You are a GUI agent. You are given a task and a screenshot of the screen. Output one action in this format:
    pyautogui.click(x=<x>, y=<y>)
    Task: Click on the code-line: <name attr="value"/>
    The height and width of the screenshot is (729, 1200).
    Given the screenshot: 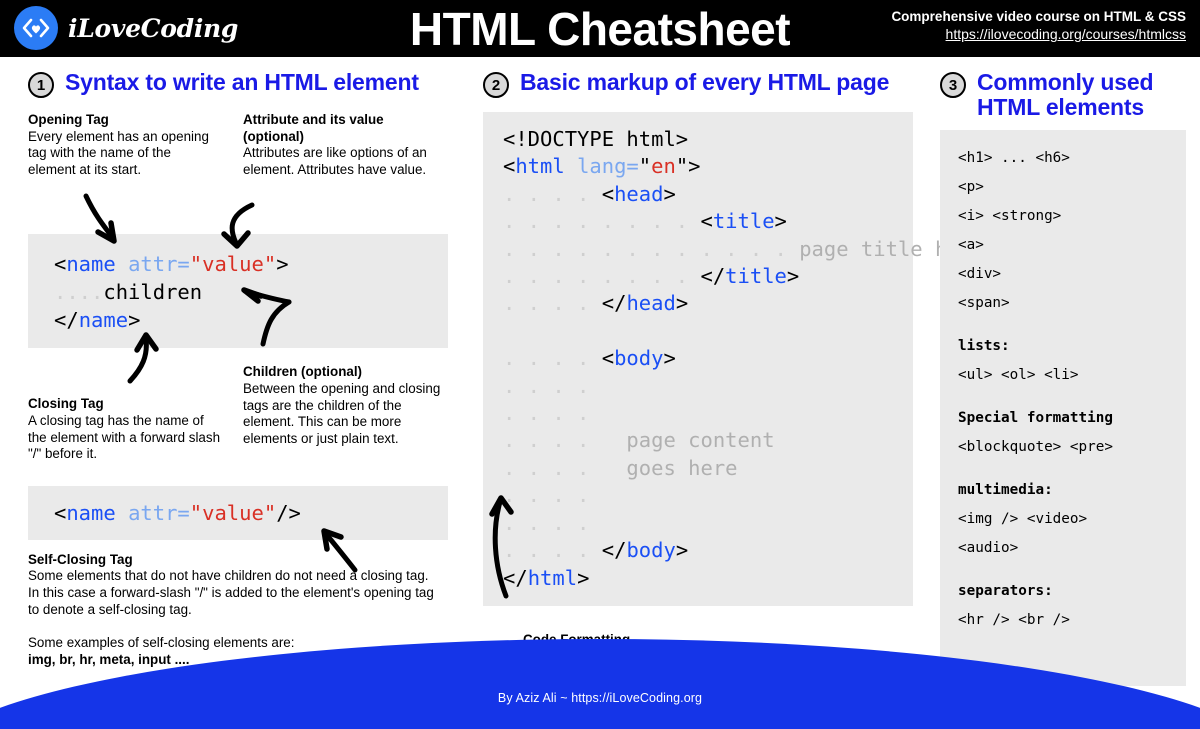 What is the action you would take?
    pyautogui.click(x=177, y=513)
    